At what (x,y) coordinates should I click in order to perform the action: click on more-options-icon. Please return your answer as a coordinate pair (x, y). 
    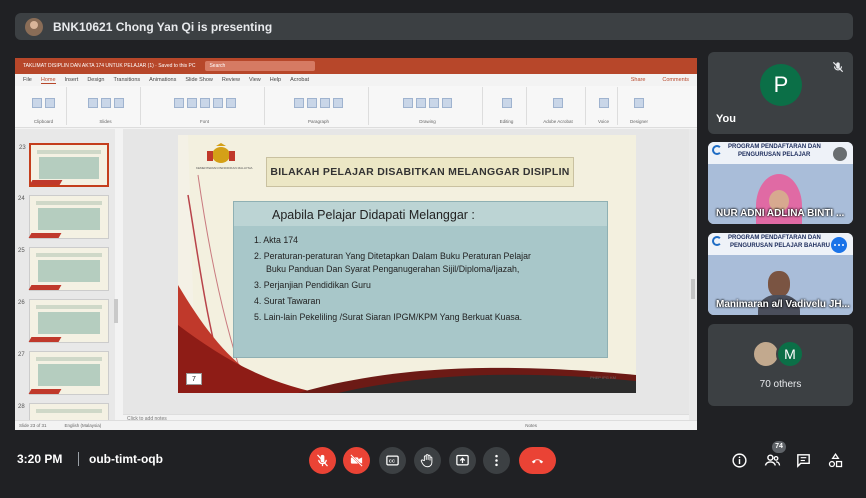
    Looking at the image, I should click on (839, 245).